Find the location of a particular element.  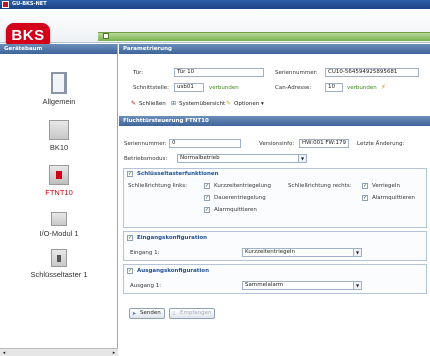

input-config-checkbox: ✓ is located at coordinates (130, 238).